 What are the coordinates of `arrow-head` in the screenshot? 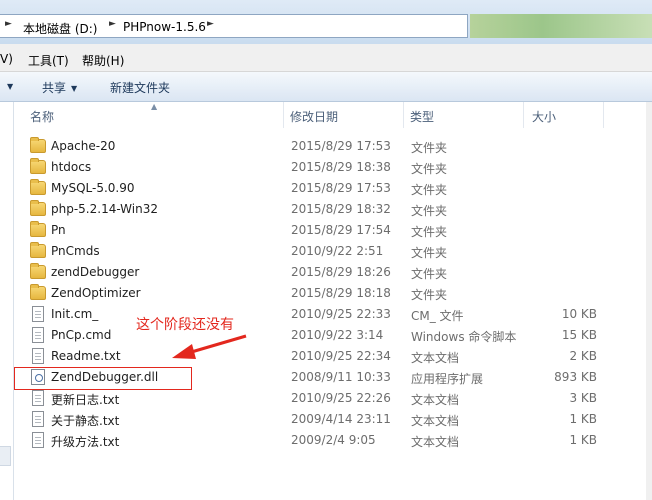 It's located at (184, 351).